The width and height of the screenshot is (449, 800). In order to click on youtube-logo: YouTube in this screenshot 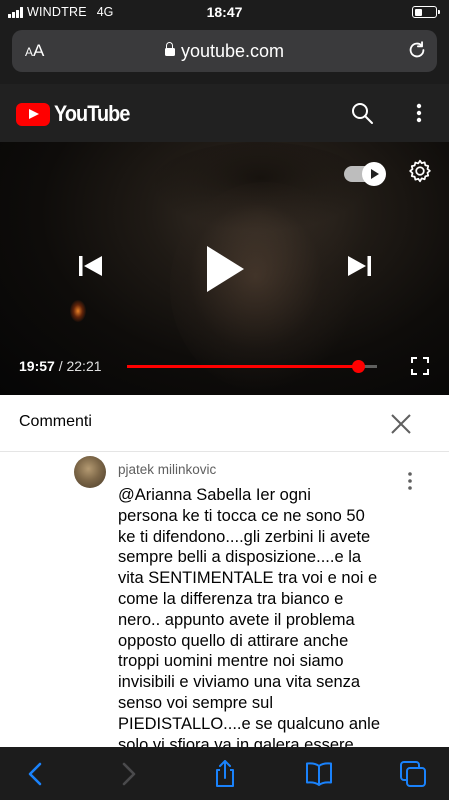, I will do `click(77, 114)`.